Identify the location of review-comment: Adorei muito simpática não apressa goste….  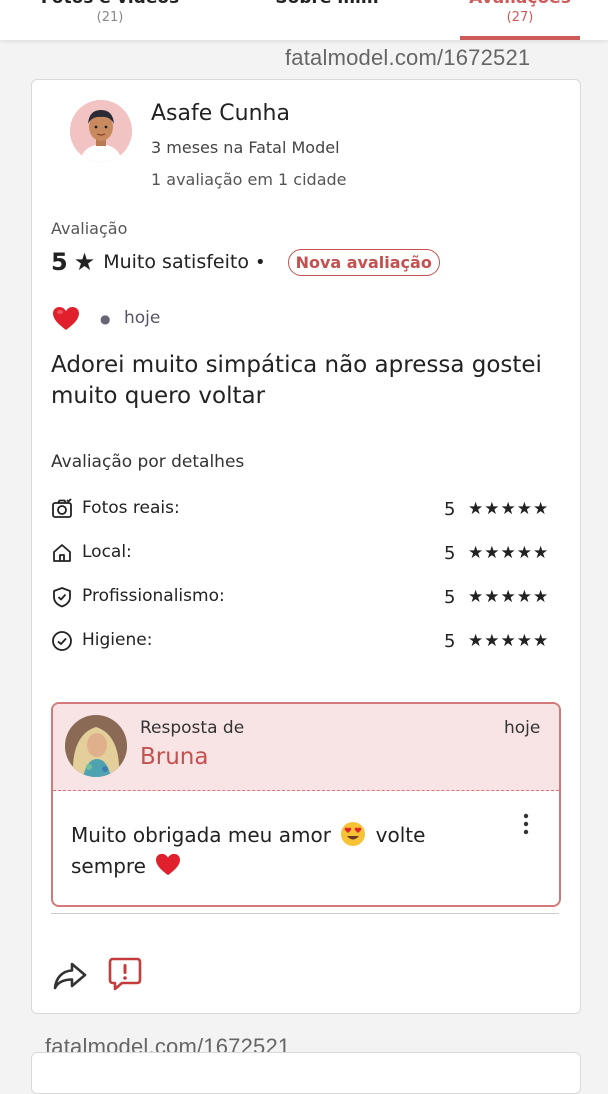
(296, 380).